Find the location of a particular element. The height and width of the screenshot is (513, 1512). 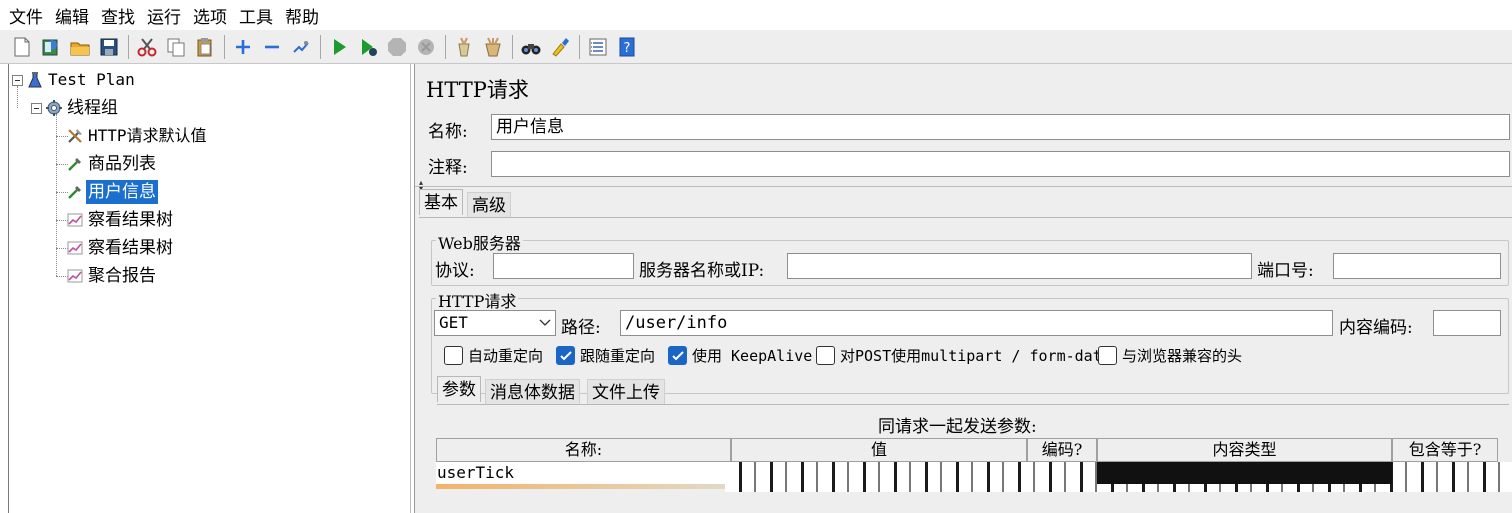

menu-search: 查找 is located at coordinates (118, 15).